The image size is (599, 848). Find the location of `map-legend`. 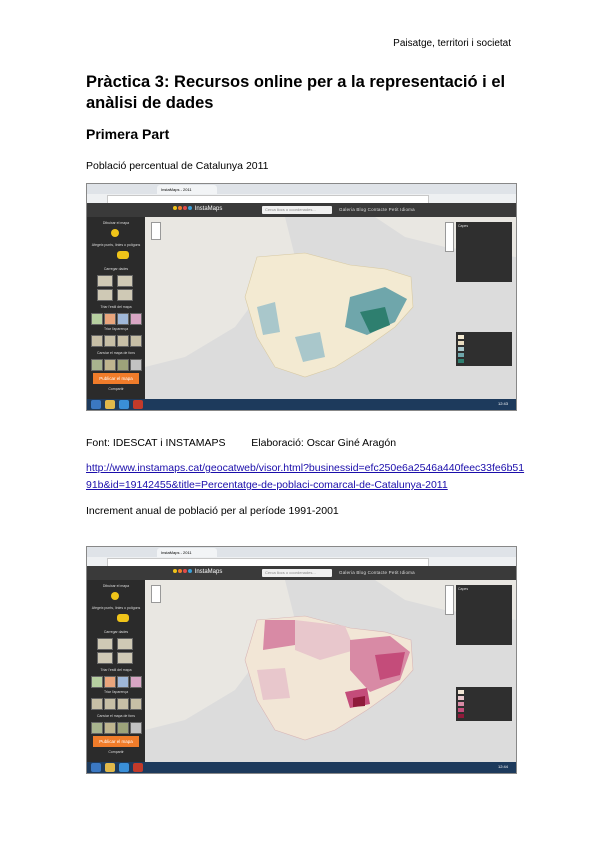

map-legend is located at coordinates (484, 349).